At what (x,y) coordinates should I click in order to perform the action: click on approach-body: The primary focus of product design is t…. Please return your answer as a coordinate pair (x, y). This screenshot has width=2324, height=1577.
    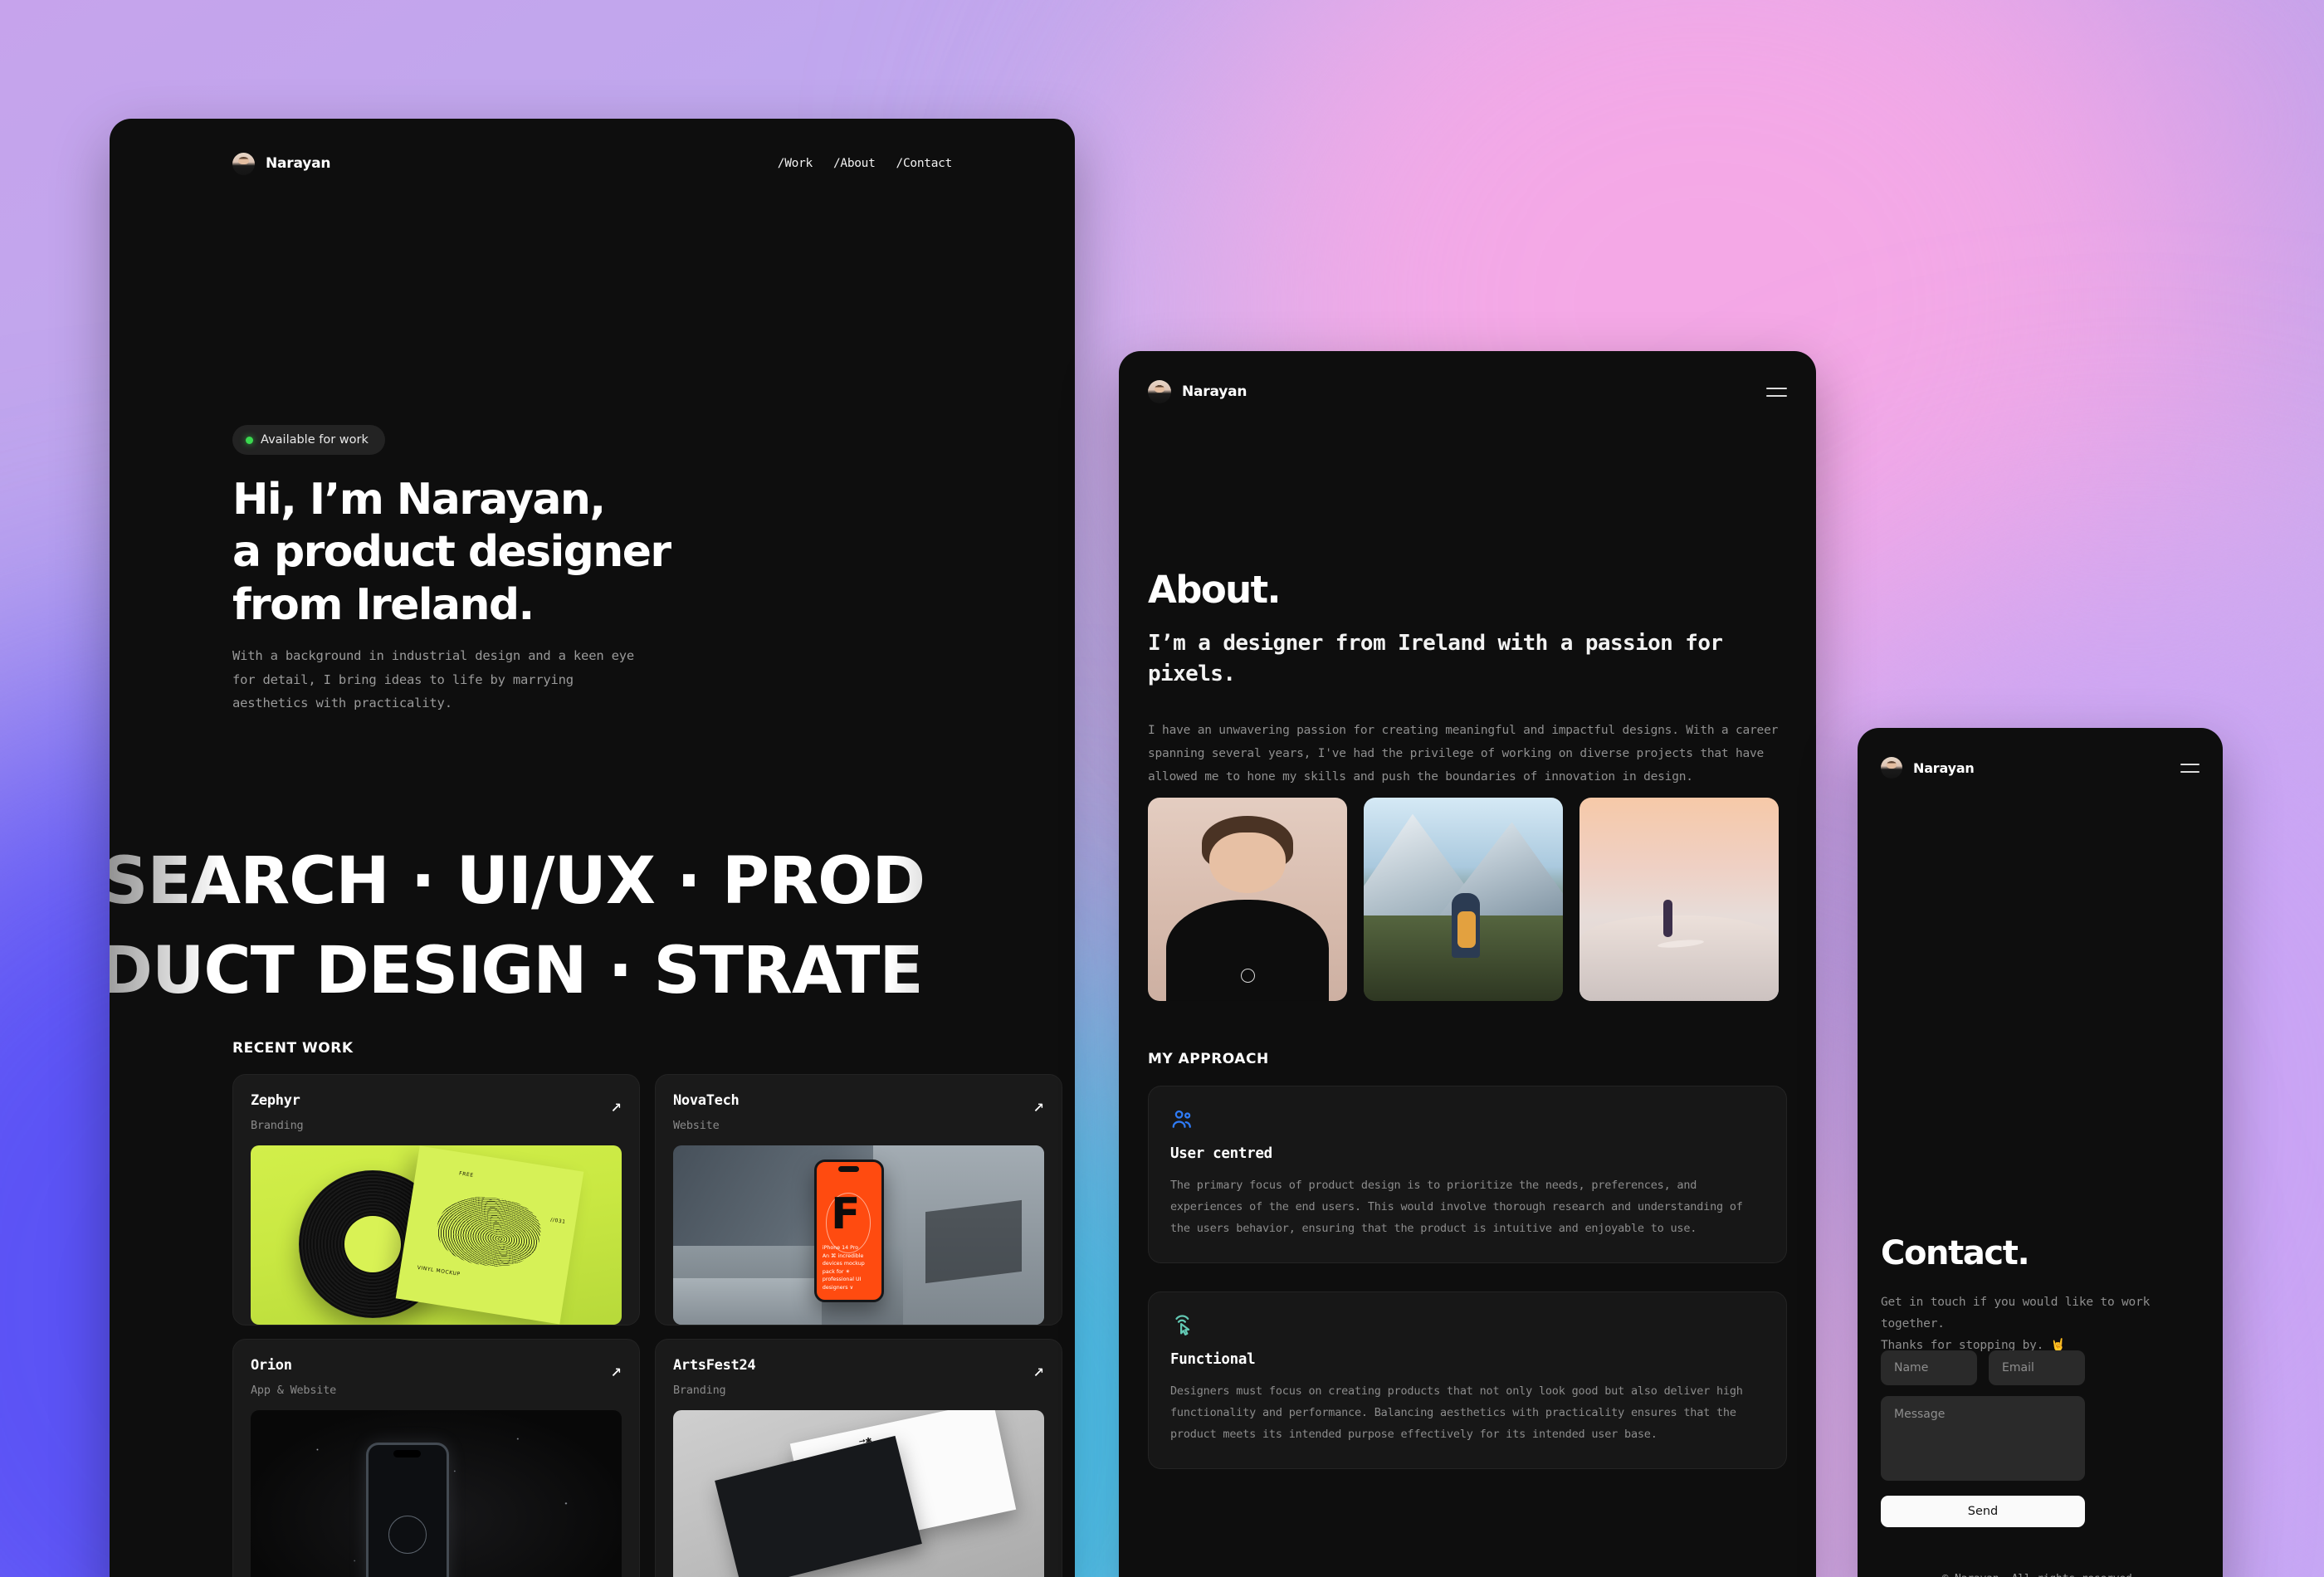
    Looking at the image, I should click on (1456, 1207).